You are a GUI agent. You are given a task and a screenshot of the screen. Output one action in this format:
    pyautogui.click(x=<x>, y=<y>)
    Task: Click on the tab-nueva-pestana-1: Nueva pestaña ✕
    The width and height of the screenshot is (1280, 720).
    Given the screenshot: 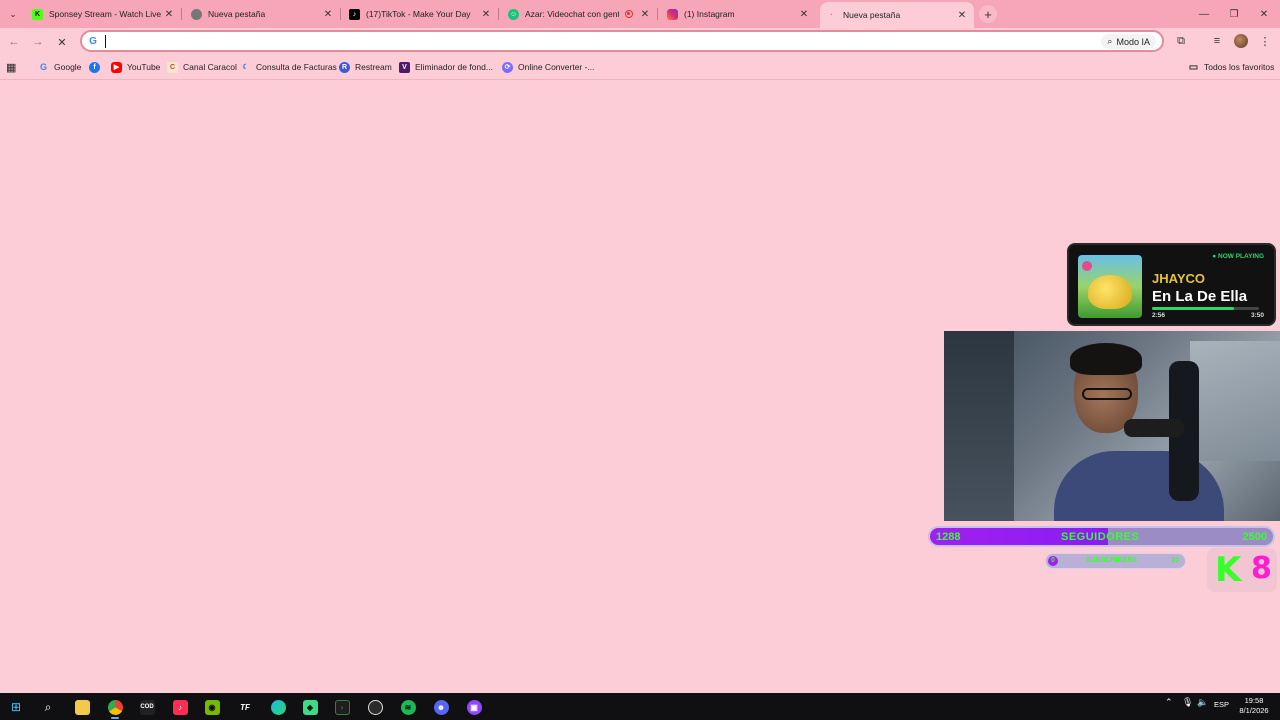 What is the action you would take?
    pyautogui.click(x=263, y=14)
    